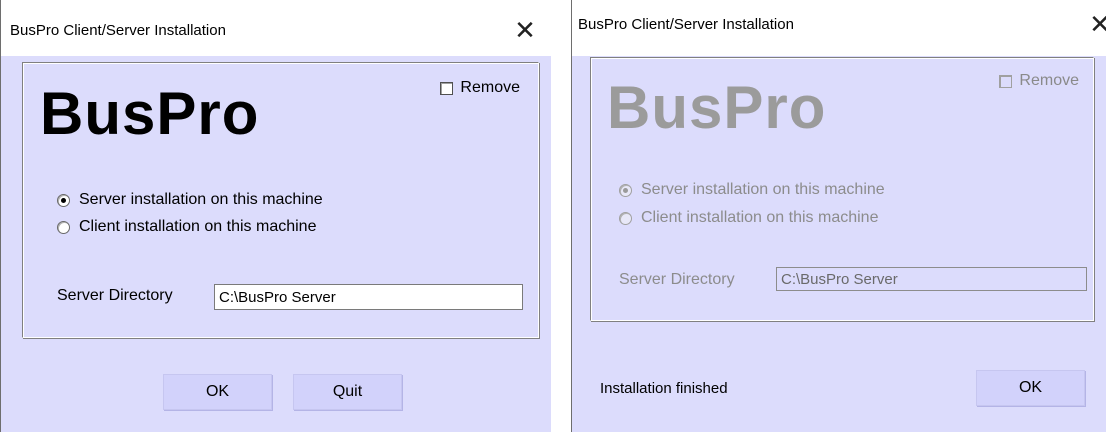  I want to click on remove-checkbox: Remove, so click(480, 88).